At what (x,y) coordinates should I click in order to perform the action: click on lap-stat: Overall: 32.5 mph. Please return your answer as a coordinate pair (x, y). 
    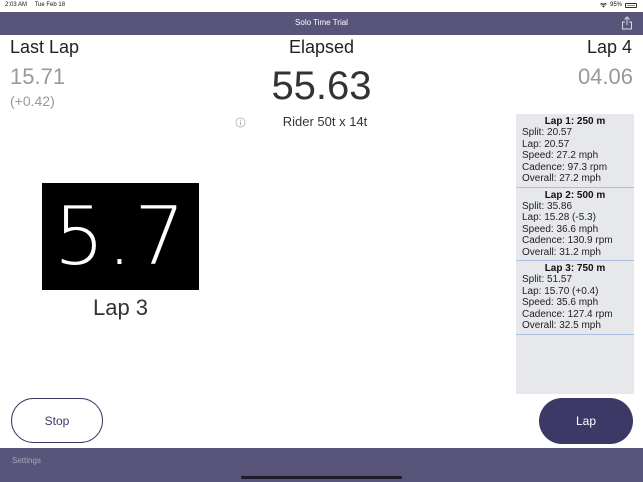
    Looking at the image, I should click on (561, 325).